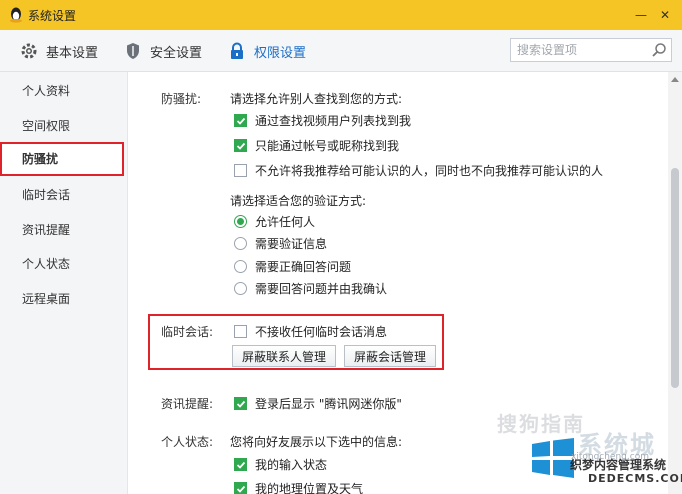 The image size is (682, 494). What do you see at coordinates (181, 99) in the screenshot?
I see `anti-harassment-label: 防骚扰:` at bounding box center [181, 99].